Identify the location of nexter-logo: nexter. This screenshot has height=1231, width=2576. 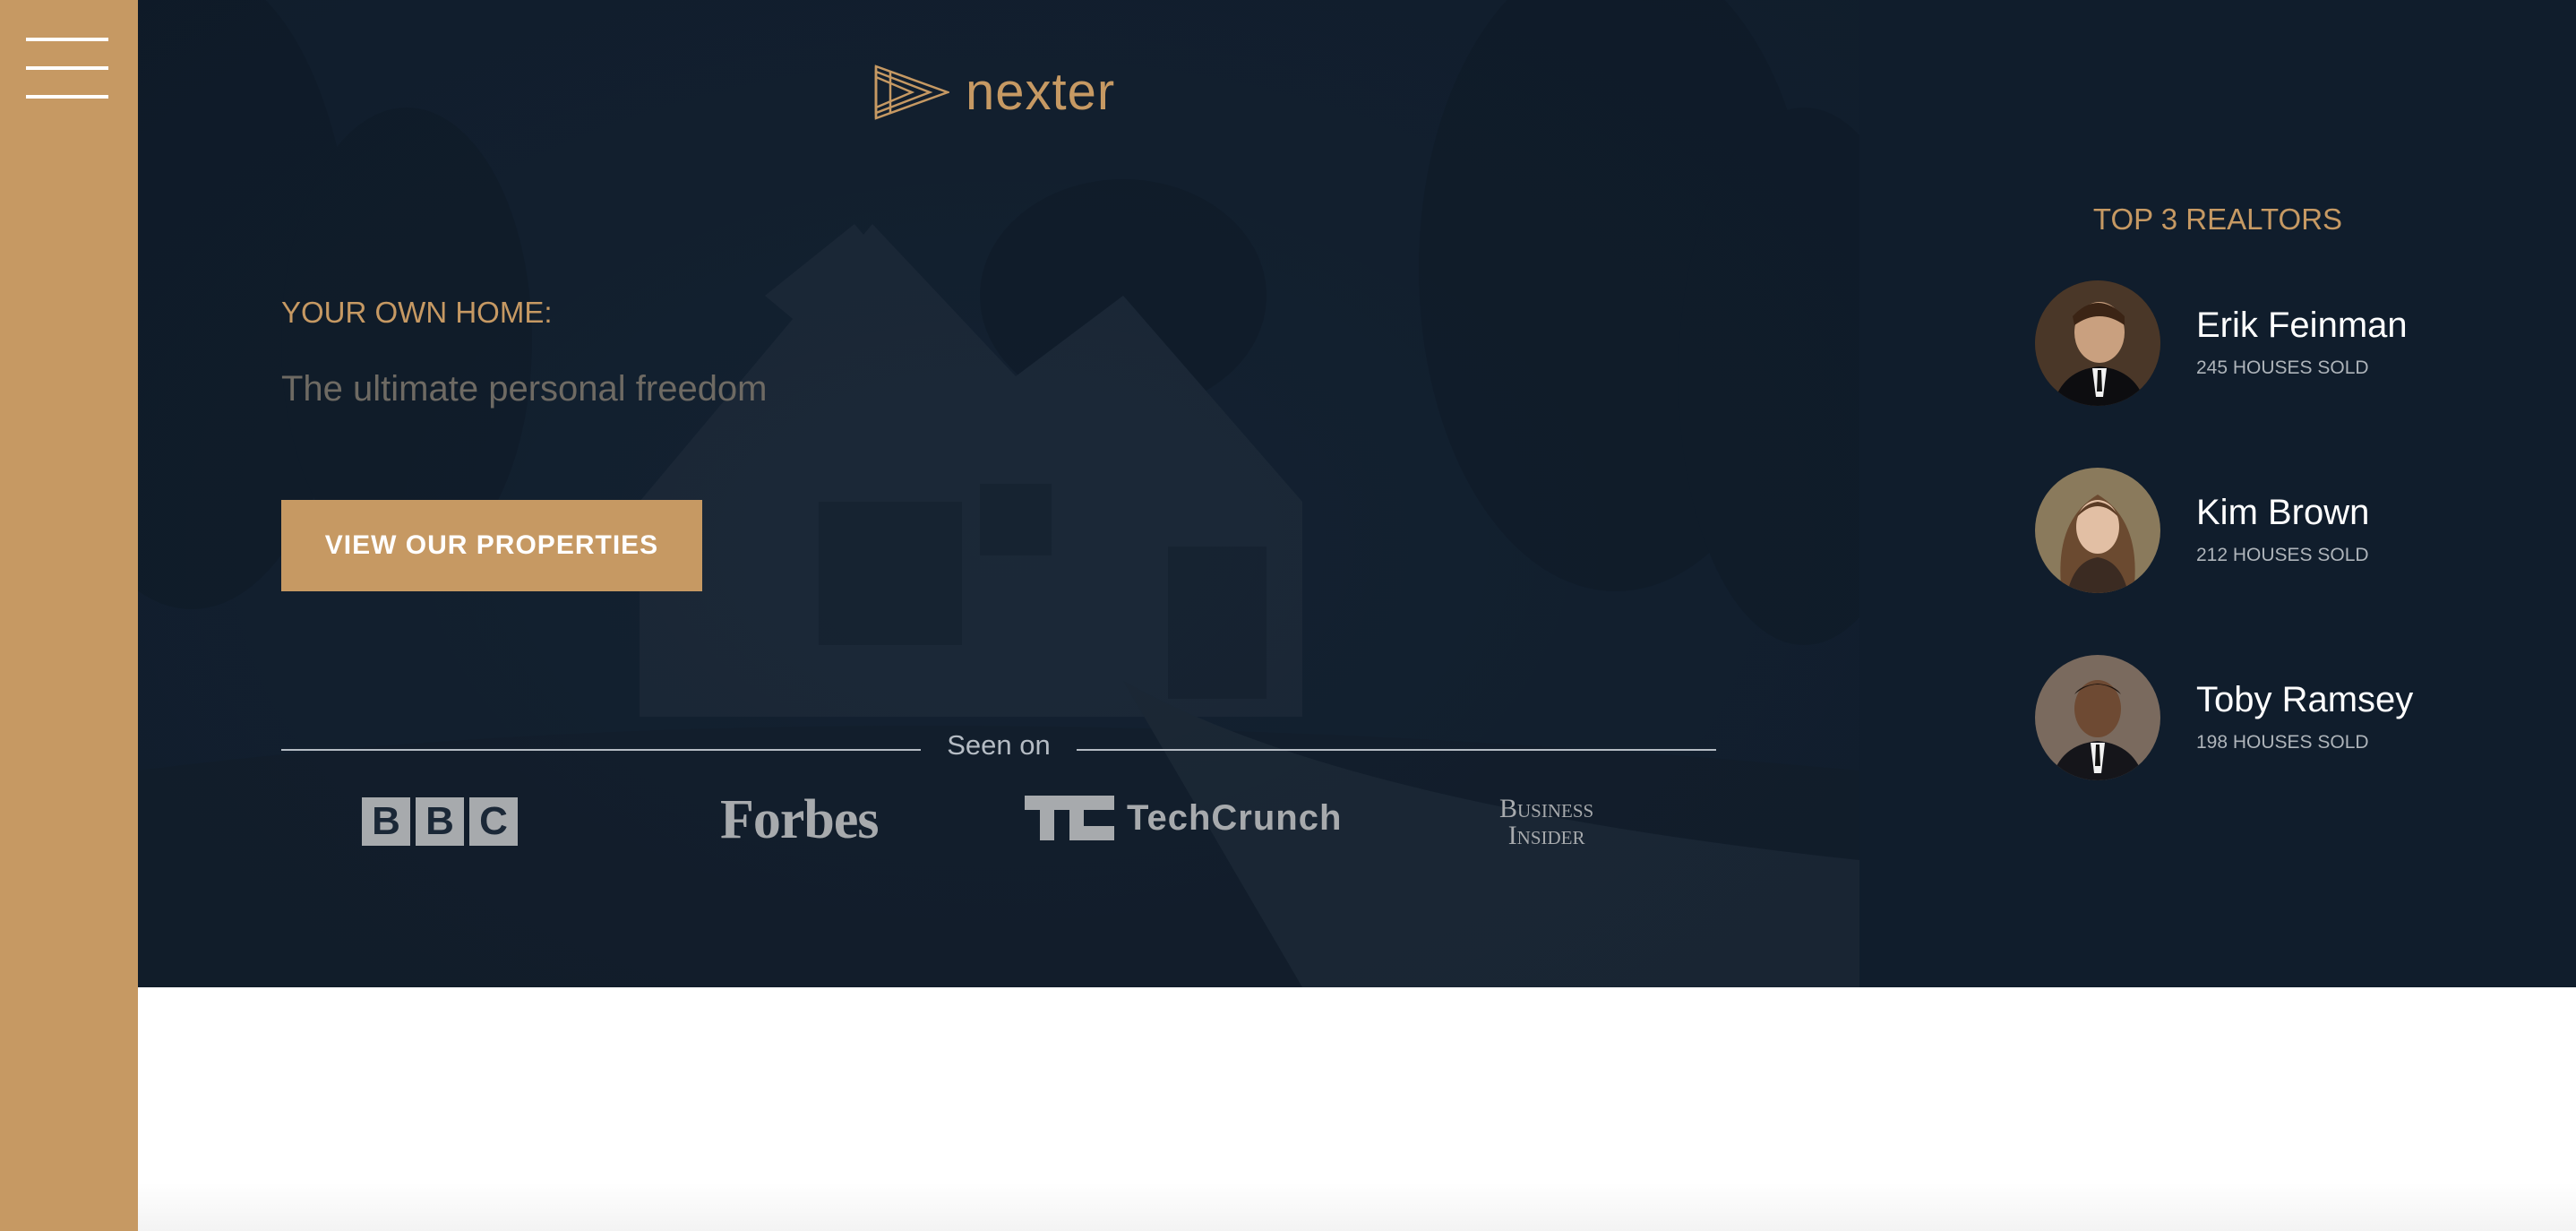
(1004, 92).